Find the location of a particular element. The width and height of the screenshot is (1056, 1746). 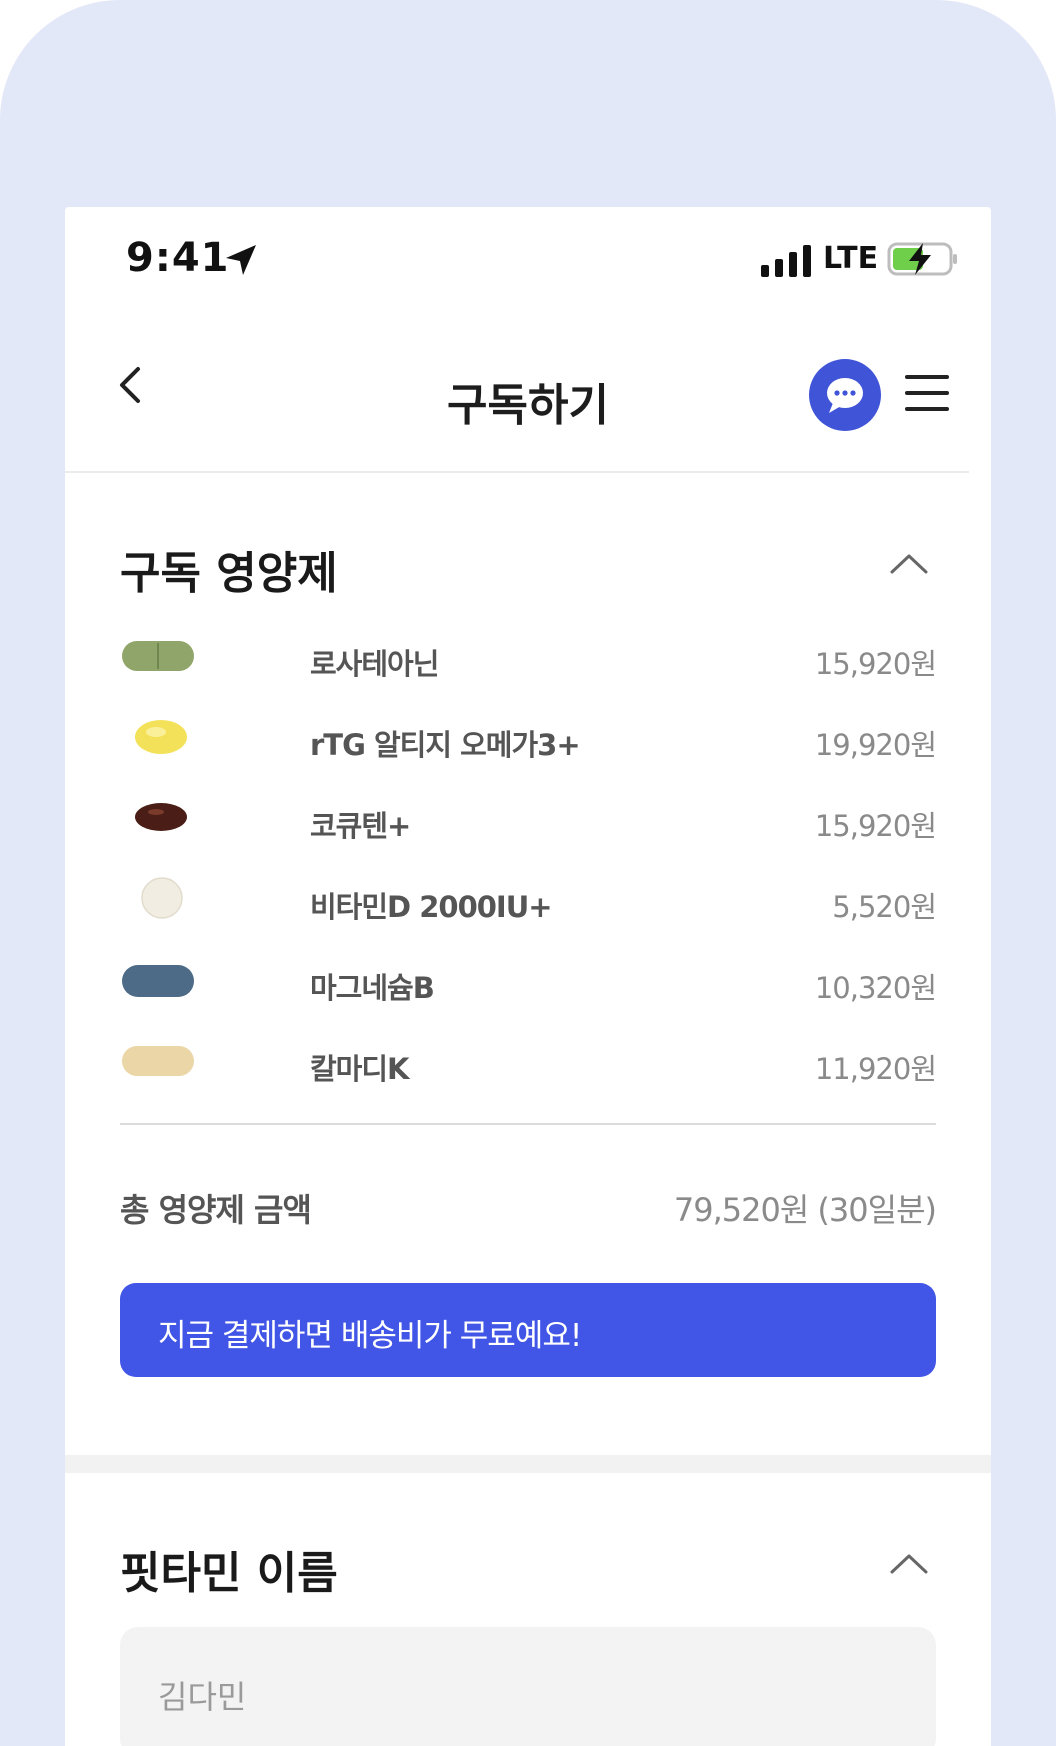

item-name: rTG 알티지 오메가3+ is located at coordinates (445, 745).